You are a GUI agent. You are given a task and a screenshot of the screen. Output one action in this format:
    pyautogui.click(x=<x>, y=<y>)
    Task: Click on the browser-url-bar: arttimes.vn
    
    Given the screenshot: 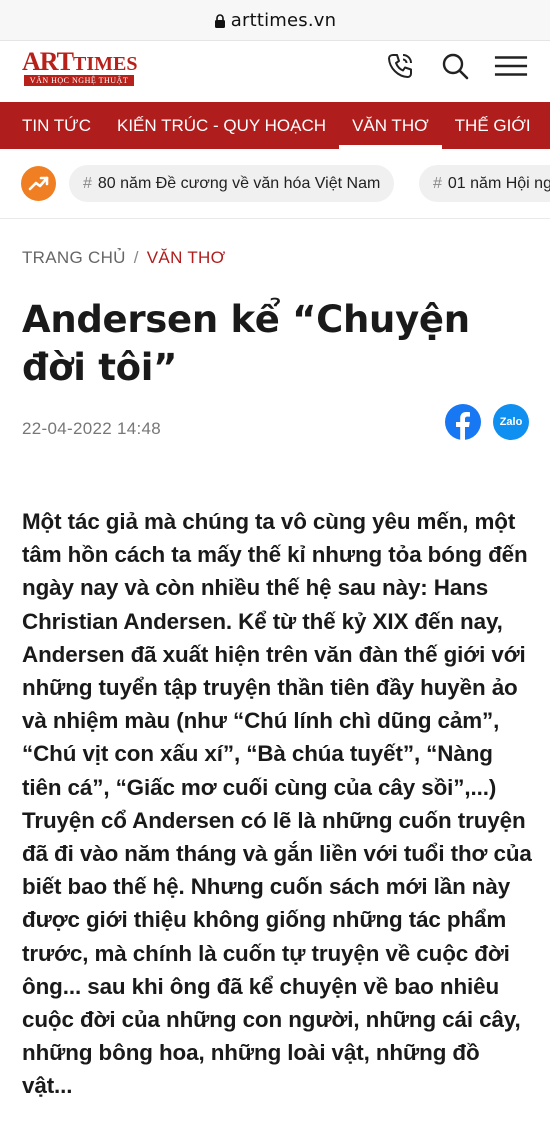 What is the action you would take?
    pyautogui.click(x=275, y=20)
    